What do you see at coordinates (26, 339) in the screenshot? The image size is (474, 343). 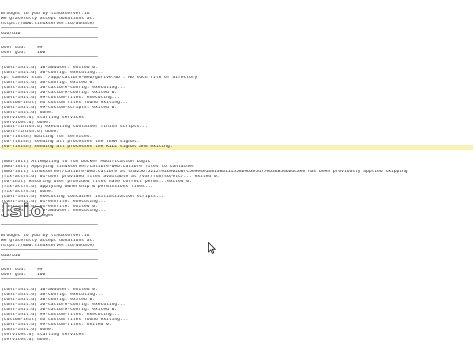 I see `log-line: [services.d] done.` at bounding box center [26, 339].